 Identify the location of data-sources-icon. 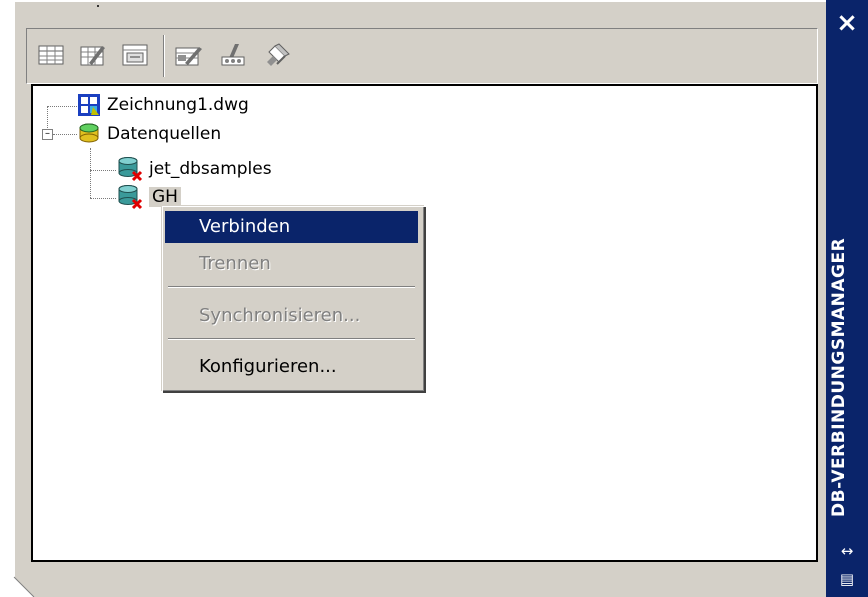
(89, 133).